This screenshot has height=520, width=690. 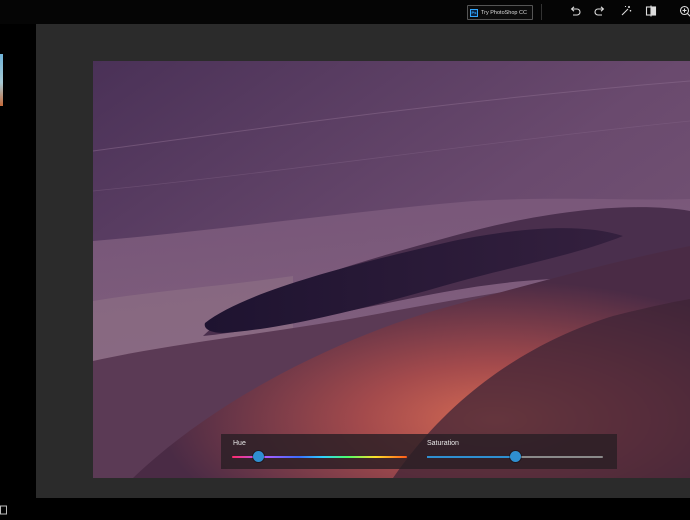 I want to click on panel-toggle-icon, so click(x=4, y=508).